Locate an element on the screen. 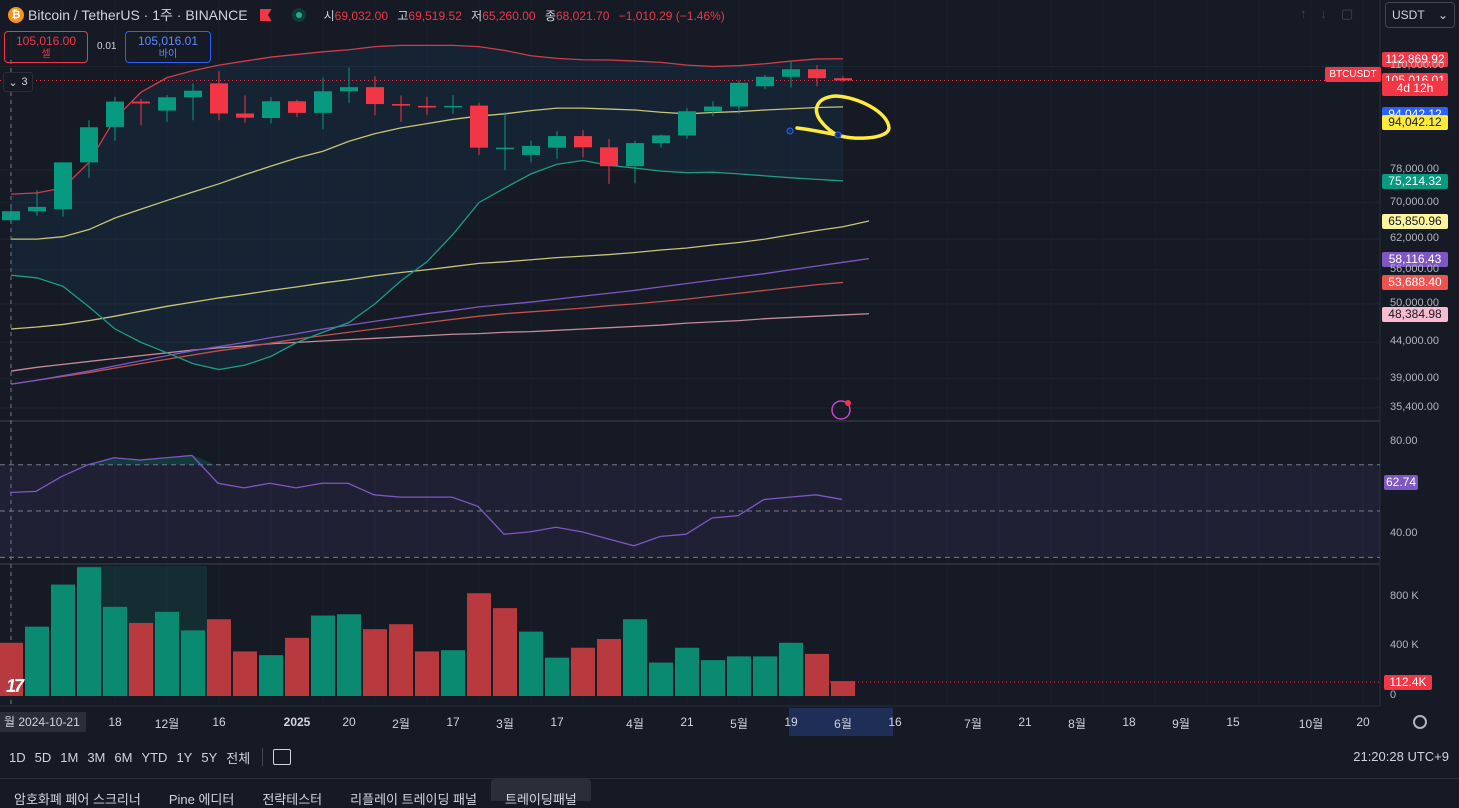 This screenshot has width=1459, height=808. maximize-icon: ▢ is located at coordinates (1347, 14).